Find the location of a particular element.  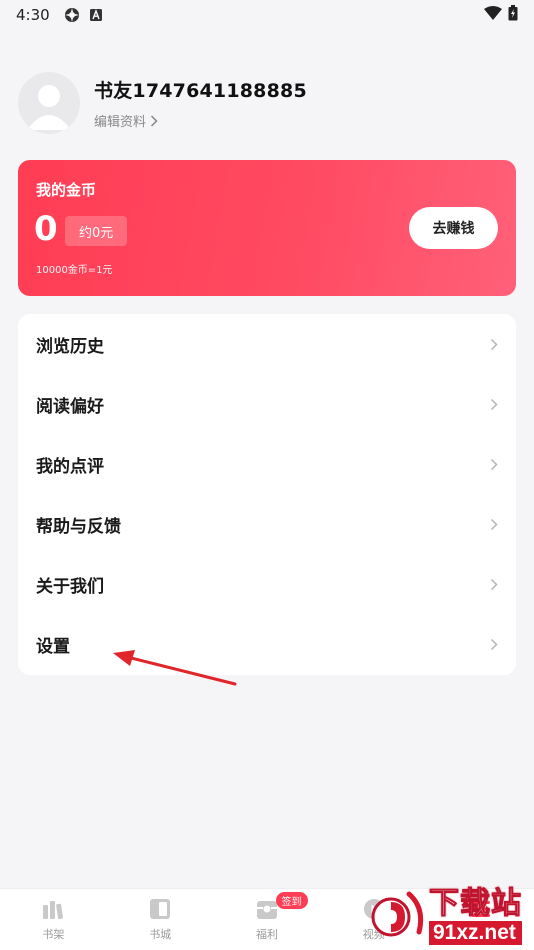

menu-item-label: 浏览历史 is located at coordinates (70, 346).